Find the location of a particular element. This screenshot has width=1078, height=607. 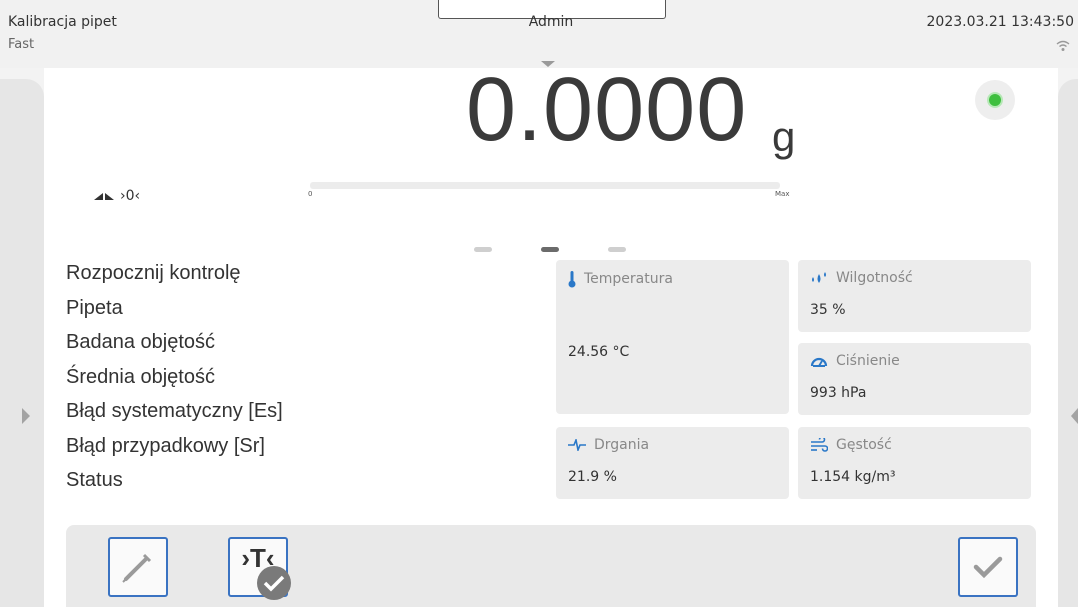

menu-item-random-error: Błąd przypadkowy [Sr] is located at coordinates (174, 446).